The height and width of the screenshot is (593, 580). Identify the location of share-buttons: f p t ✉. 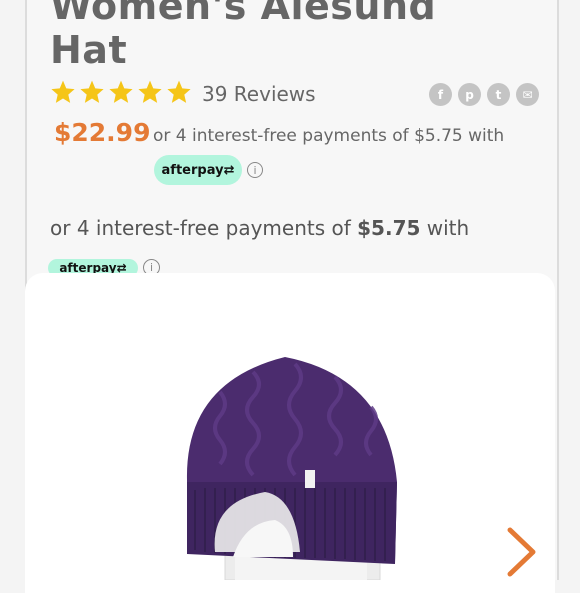
(484, 94).